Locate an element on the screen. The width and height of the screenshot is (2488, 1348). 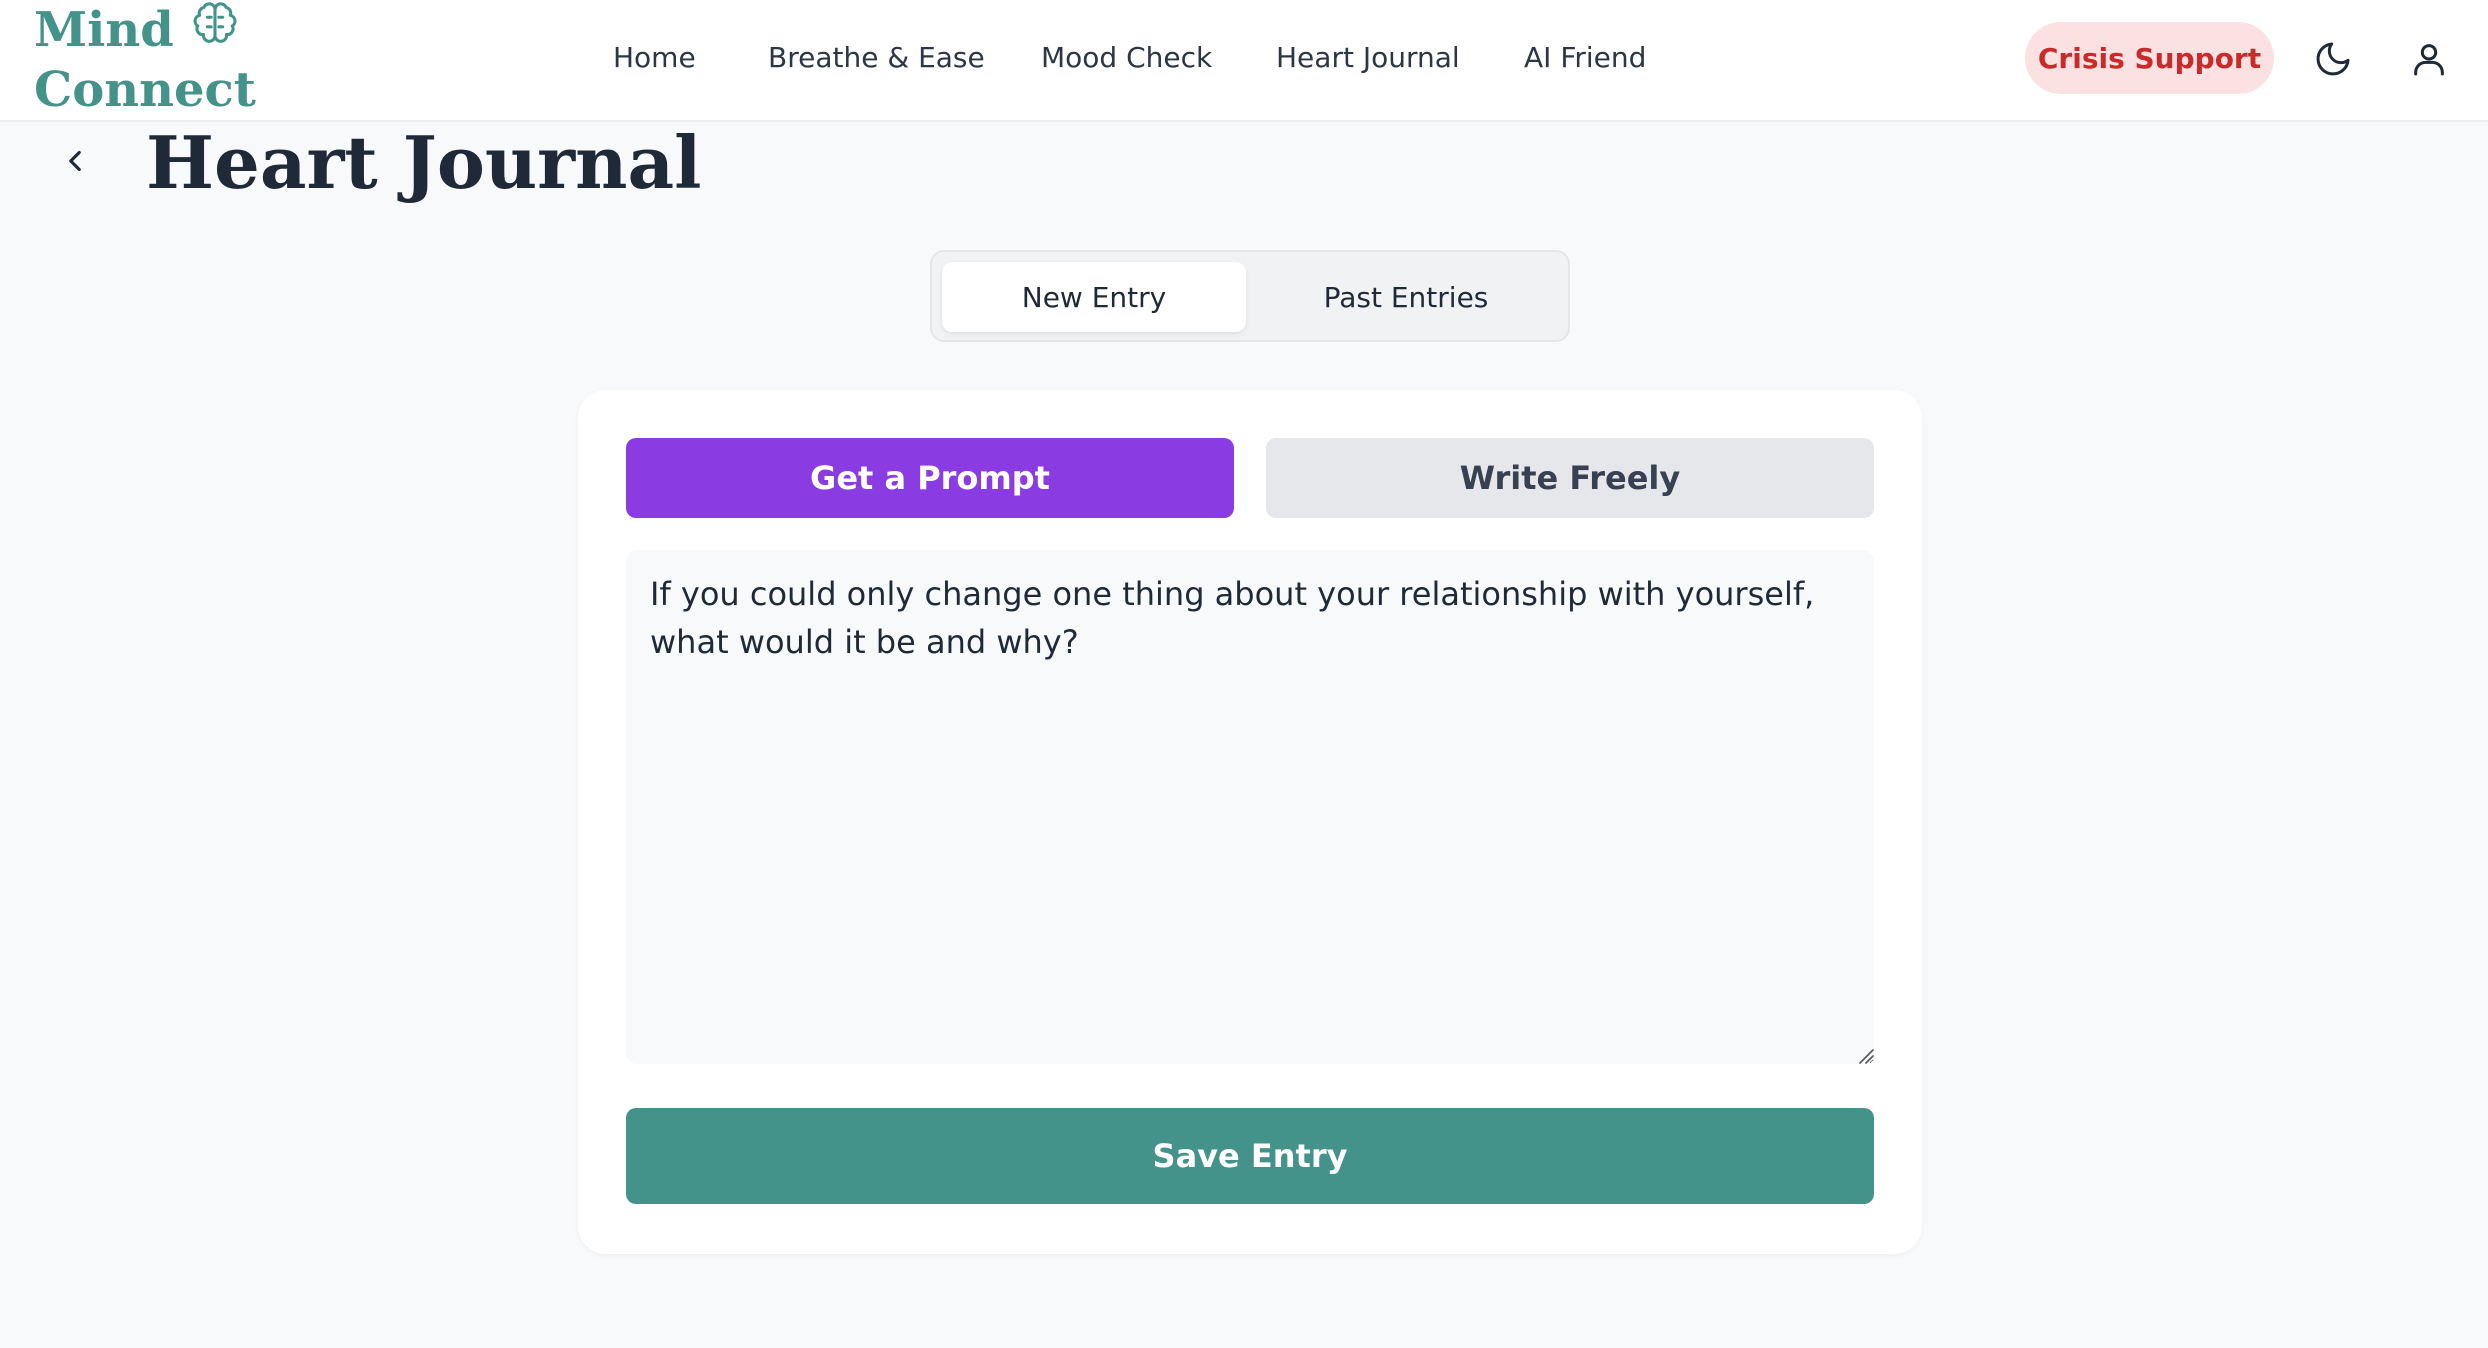
nav-item-mood-check: Mood Check is located at coordinates (1126, 58).